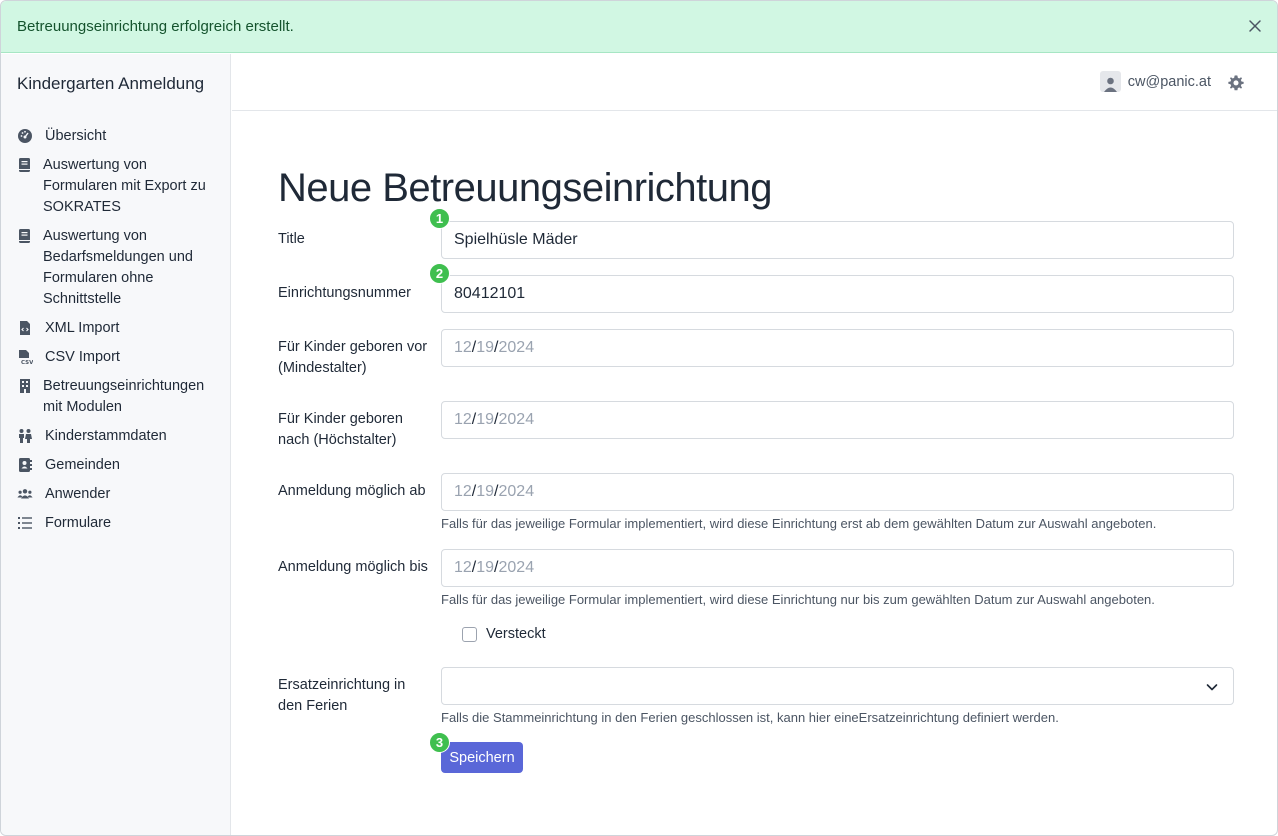 The height and width of the screenshot is (836, 1278). What do you see at coordinates (1212, 687) in the screenshot?
I see `chevron-down-icon` at bounding box center [1212, 687].